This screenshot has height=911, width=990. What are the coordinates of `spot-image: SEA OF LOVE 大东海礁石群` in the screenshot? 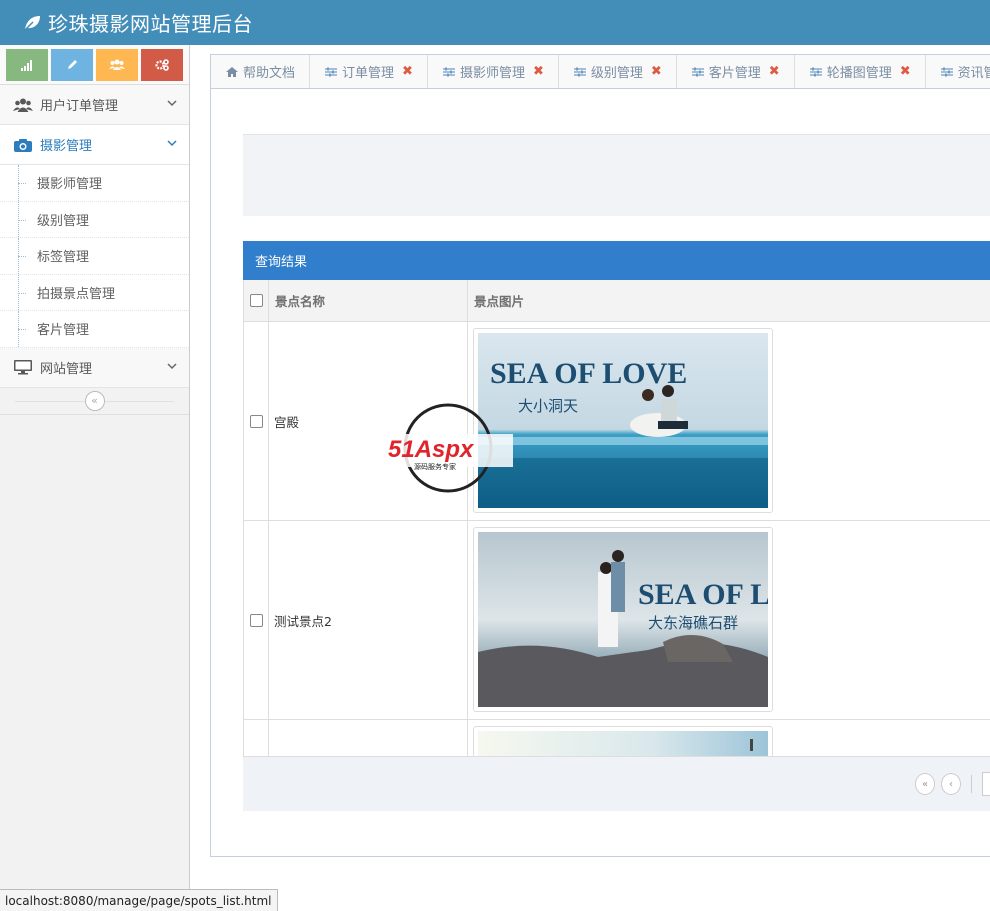 It's located at (654, 619).